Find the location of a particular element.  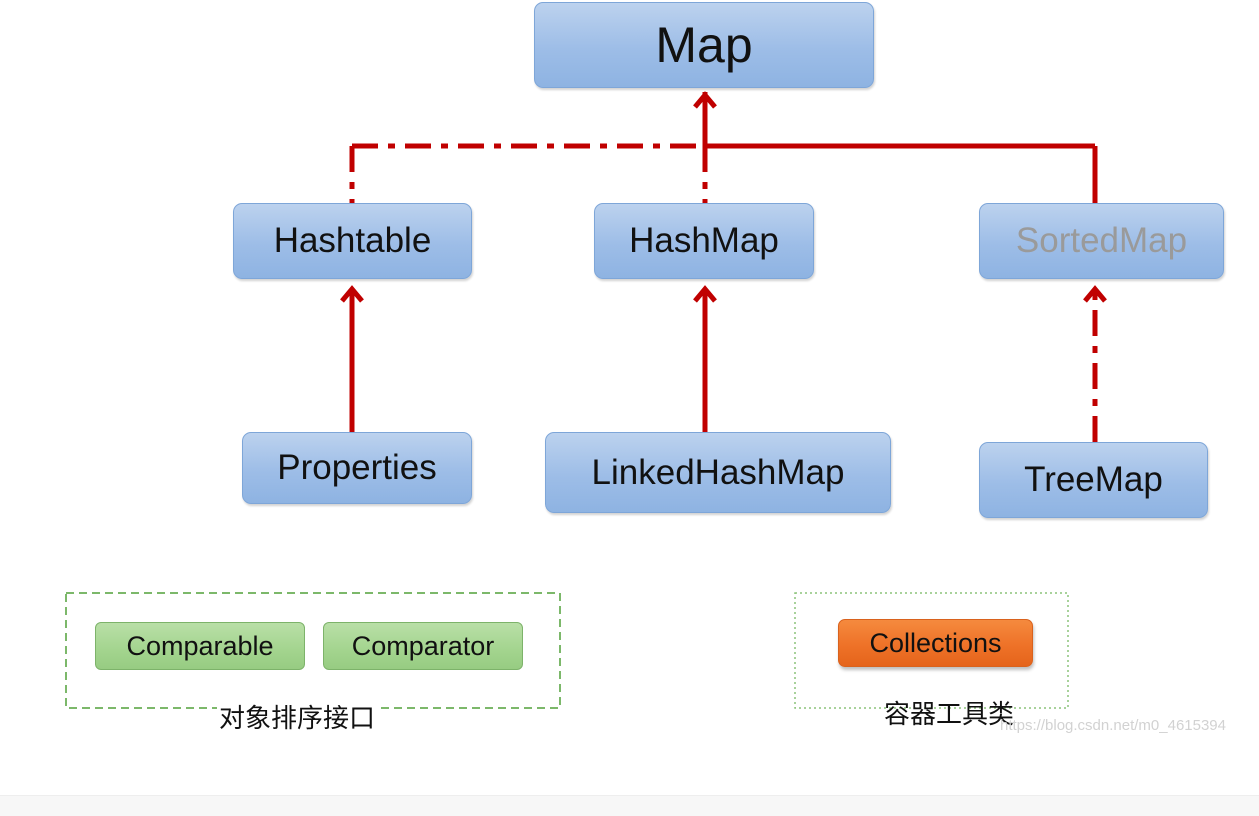

page-footer-band is located at coordinates (629, 805).